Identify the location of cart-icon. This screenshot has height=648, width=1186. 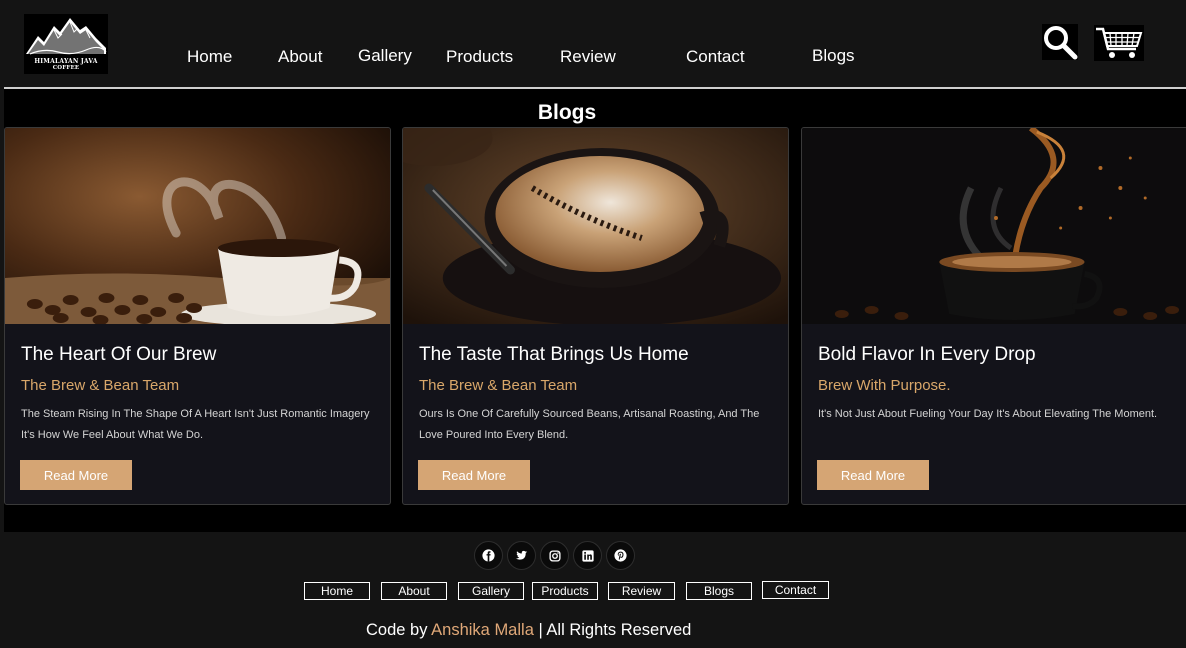
(1119, 42).